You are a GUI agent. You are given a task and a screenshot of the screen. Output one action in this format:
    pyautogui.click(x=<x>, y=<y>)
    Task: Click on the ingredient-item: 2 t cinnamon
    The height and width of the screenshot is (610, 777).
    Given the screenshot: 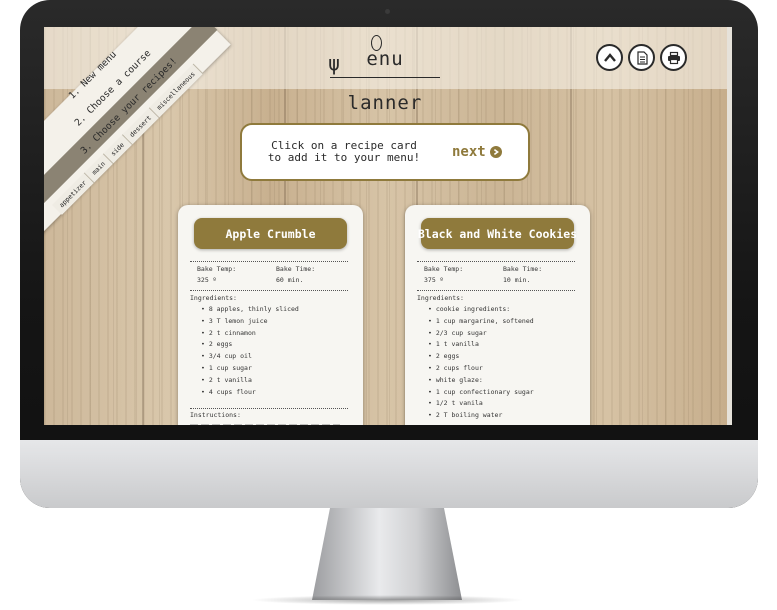 What is the action you would take?
    pyautogui.click(x=269, y=334)
    